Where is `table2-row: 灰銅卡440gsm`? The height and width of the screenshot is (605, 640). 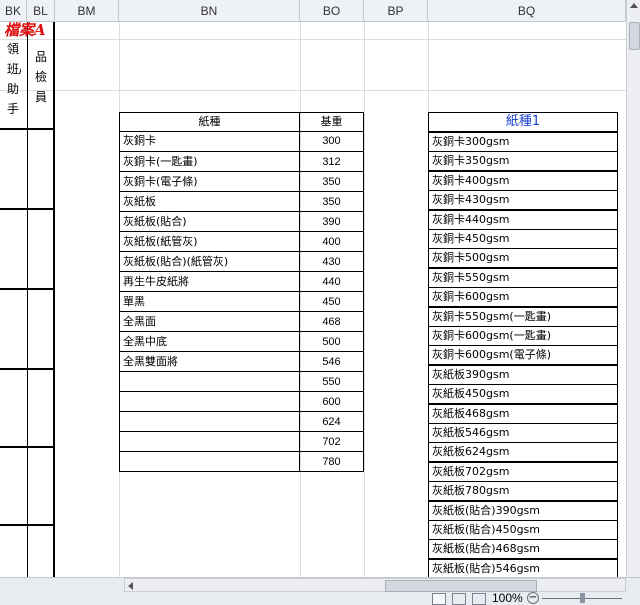 table2-row: 灰銅卡440gsm is located at coordinates (523, 219).